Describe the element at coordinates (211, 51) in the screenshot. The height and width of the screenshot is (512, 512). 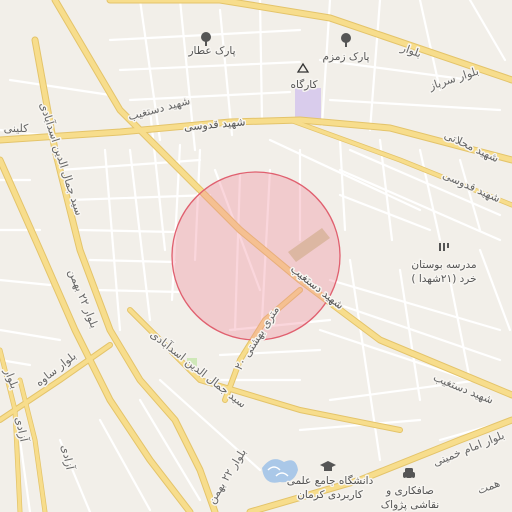
I see `poi-label-park-attar: پارک عطار` at that location.